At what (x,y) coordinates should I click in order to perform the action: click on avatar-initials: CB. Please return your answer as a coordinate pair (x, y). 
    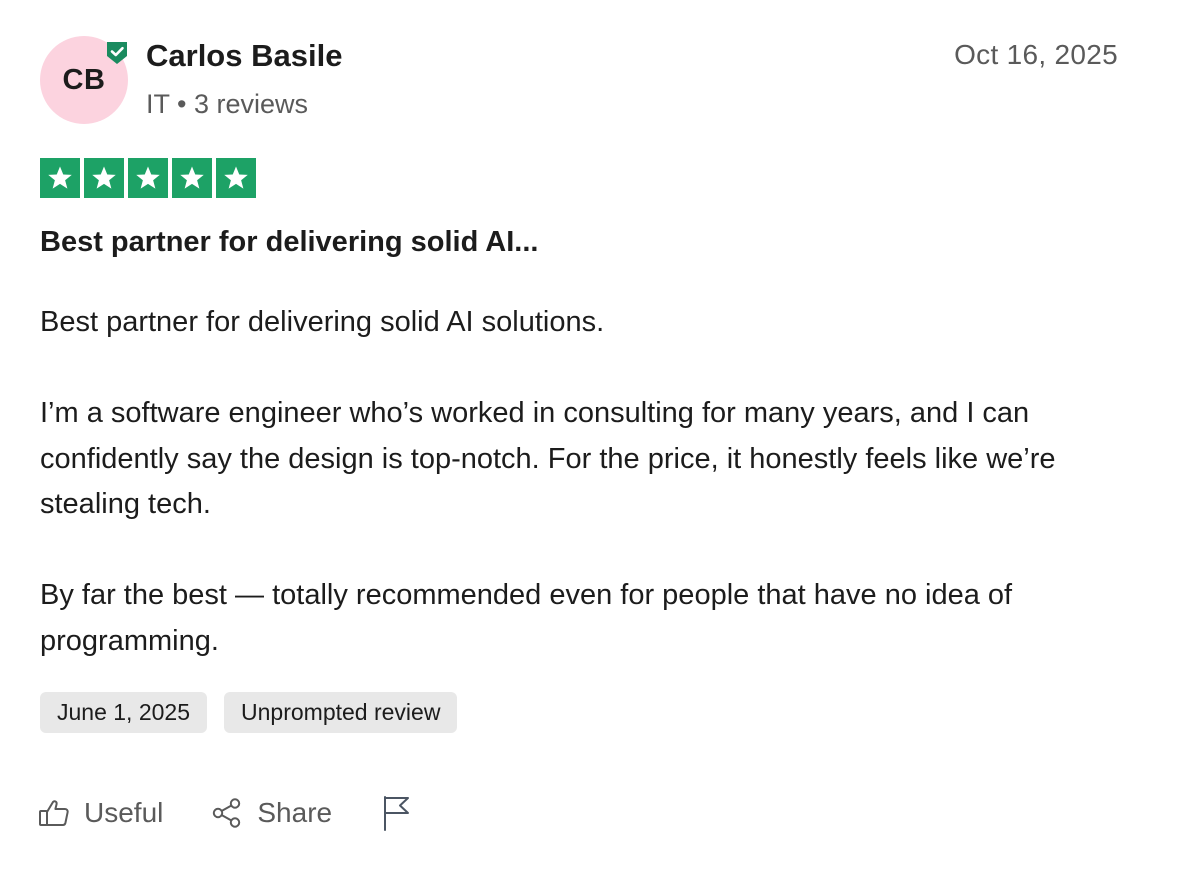
    Looking at the image, I should click on (84, 79).